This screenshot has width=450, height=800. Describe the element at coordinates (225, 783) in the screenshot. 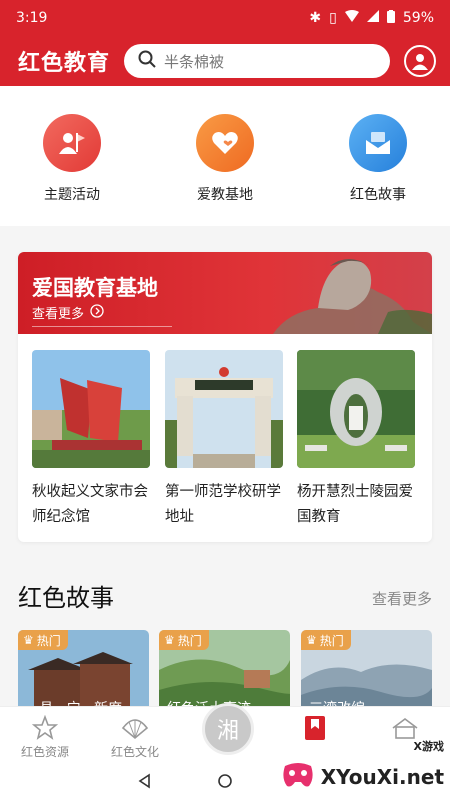

I see `home-icon` at that location.